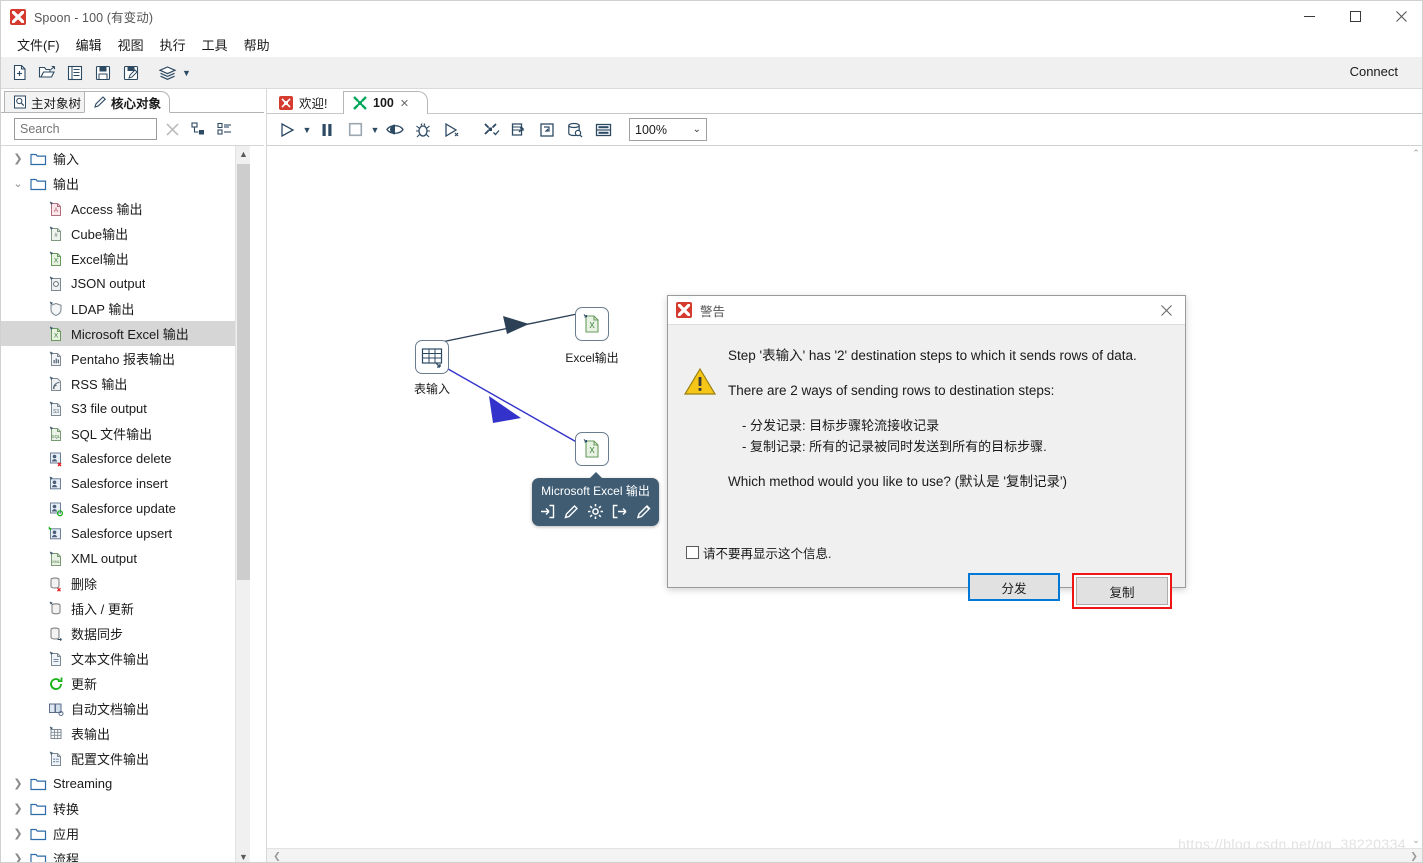 The image size is (1423, 863). I want to click on dialog-close-icon, so click(1166, 310).